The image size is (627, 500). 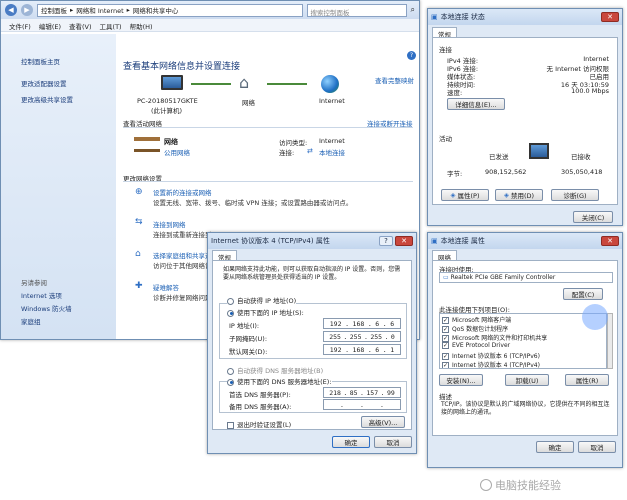 I want to click on list-item: ✓ Microsoft 网络客户端, so click(x=523, y=319).